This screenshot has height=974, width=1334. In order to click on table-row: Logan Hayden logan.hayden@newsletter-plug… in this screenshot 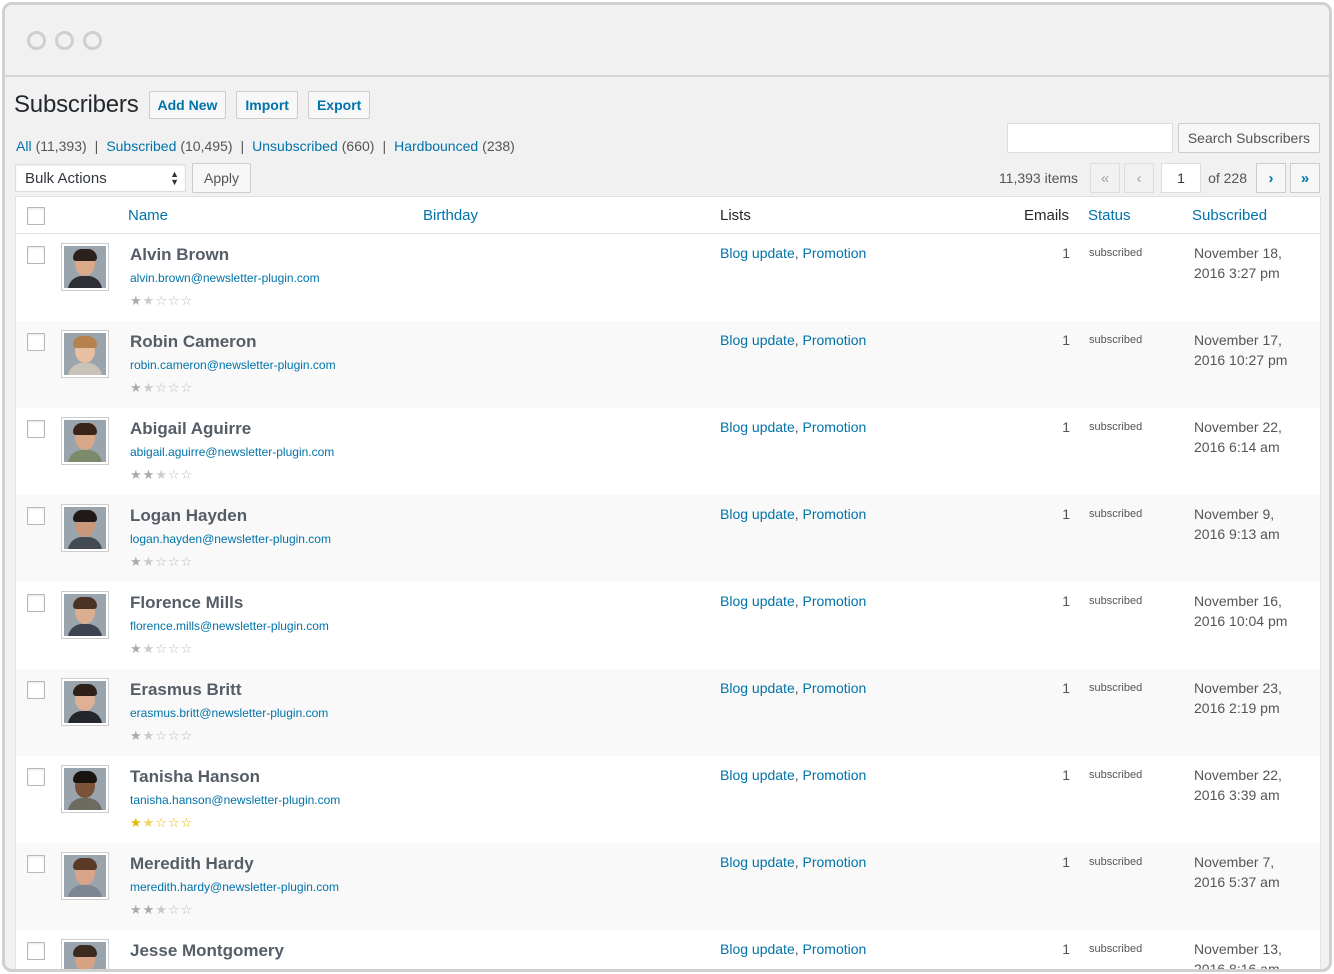, I will do `click(668, 538)`.